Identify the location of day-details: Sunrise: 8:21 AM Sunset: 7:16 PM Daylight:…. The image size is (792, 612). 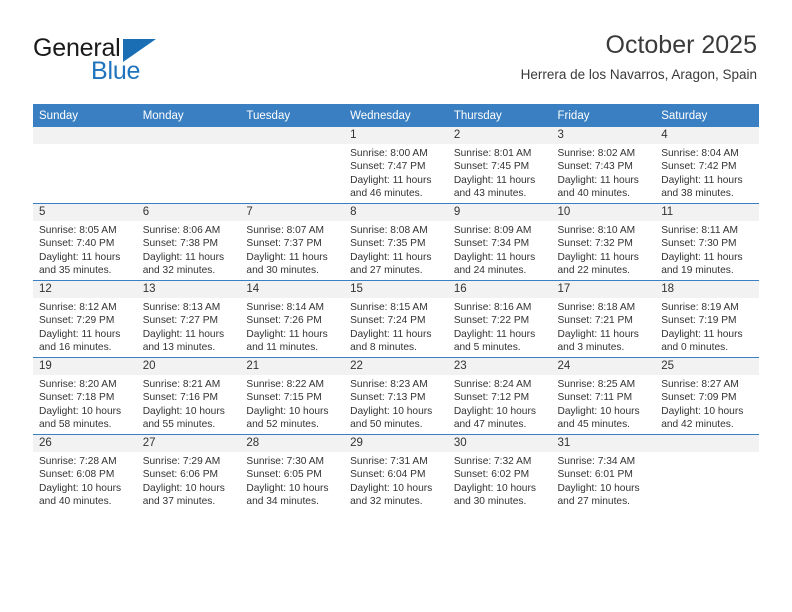
(189, 403).